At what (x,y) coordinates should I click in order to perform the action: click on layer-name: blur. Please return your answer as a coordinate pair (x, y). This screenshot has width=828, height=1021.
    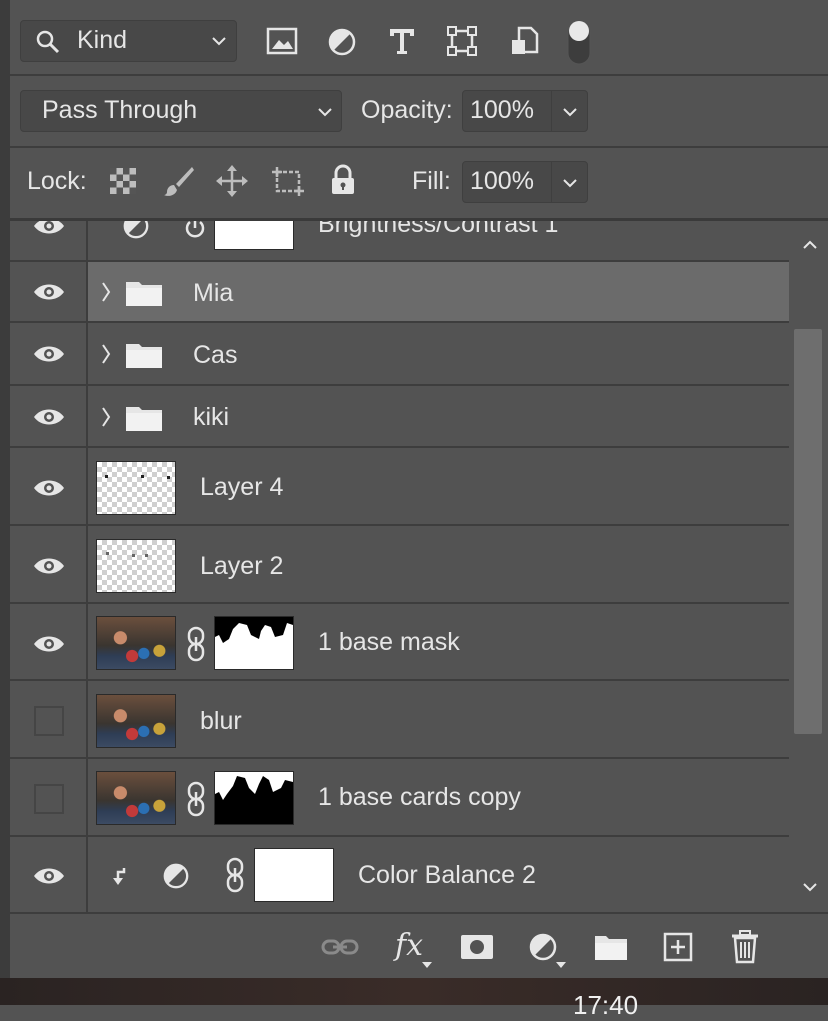
    Looking at the image, I should click on (221, 721).